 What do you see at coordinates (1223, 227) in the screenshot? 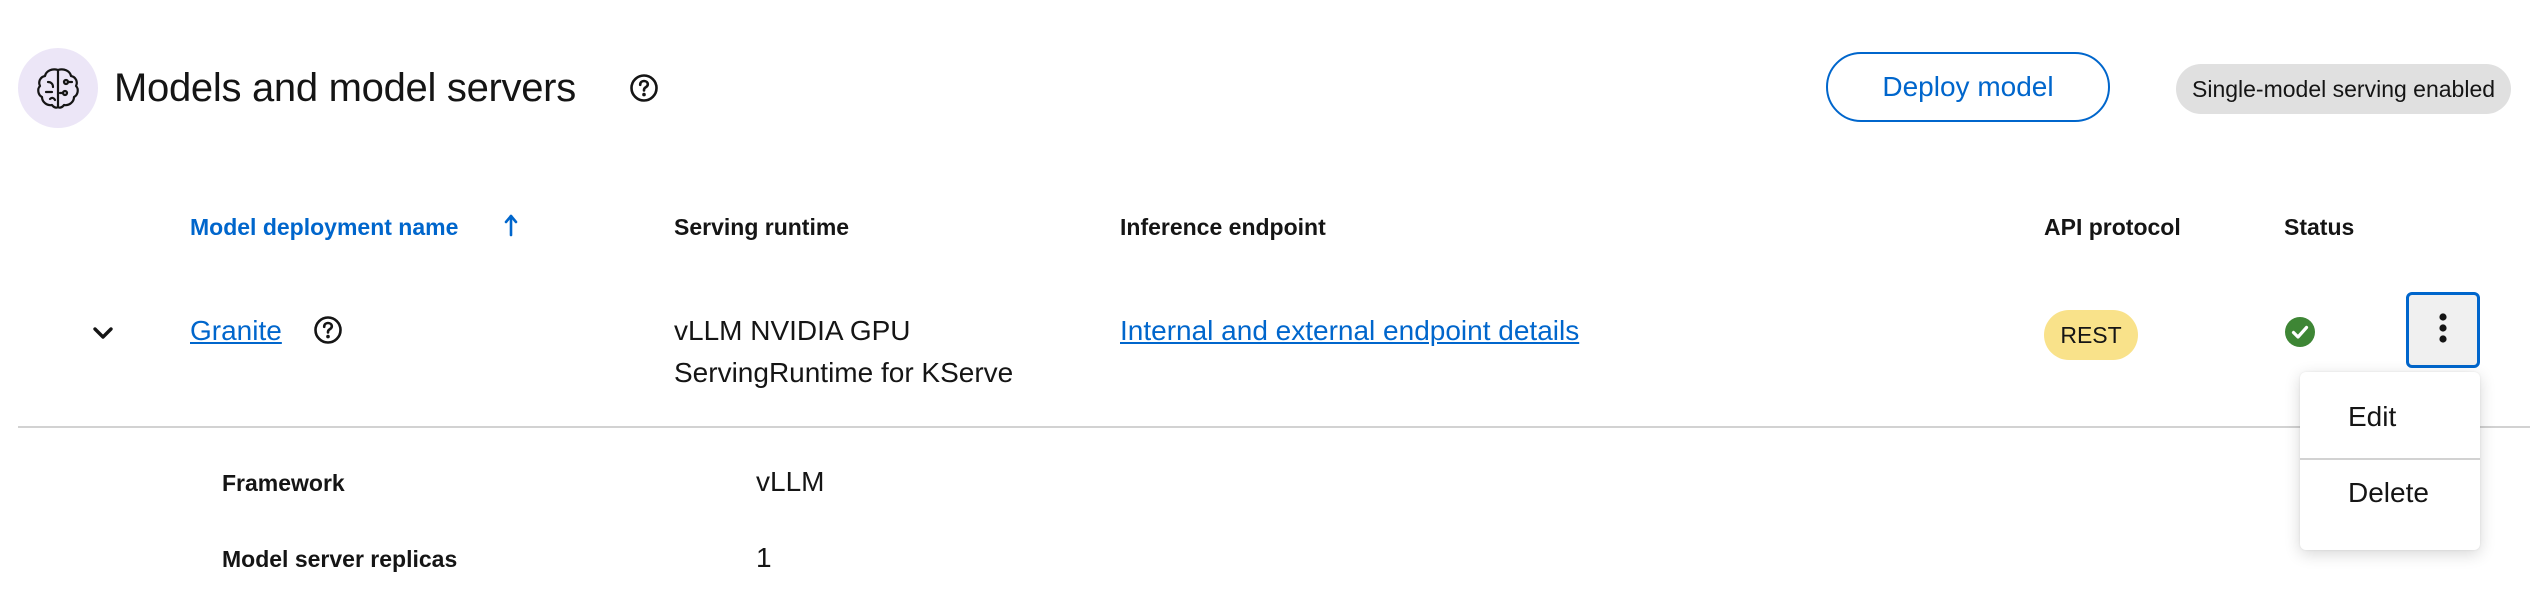
I see `column-header-endpoint: Inference endpoint` at bounding box center [1223, 227].